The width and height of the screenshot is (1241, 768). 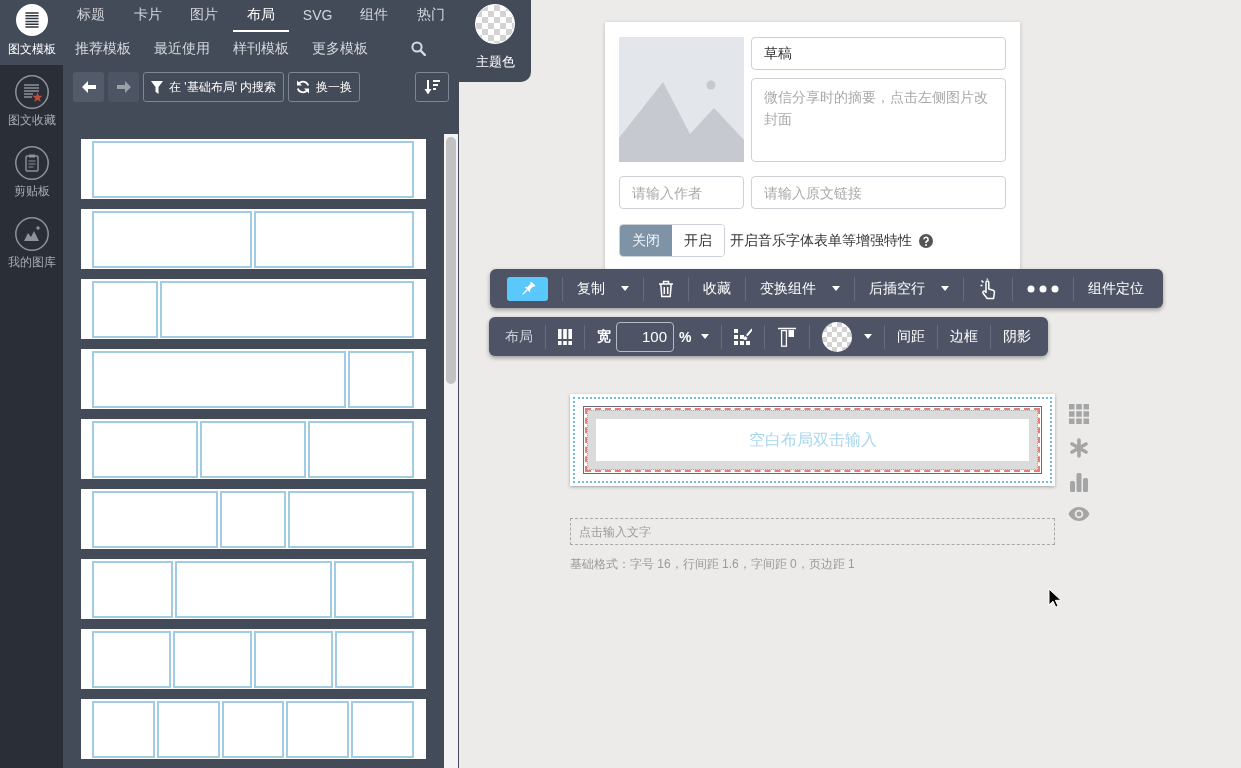 I want to click on category-tab: 布局, so click(x=261, y=16).